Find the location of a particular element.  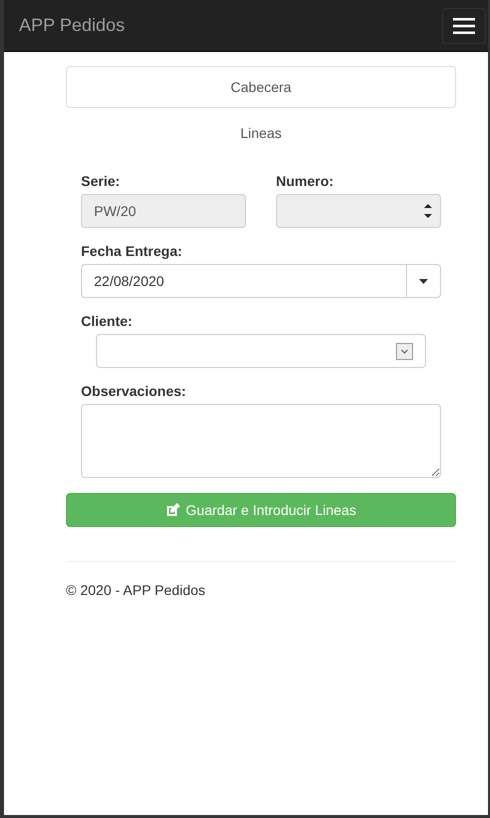

field-label: Cliente: is located at coordinates (107, 321).